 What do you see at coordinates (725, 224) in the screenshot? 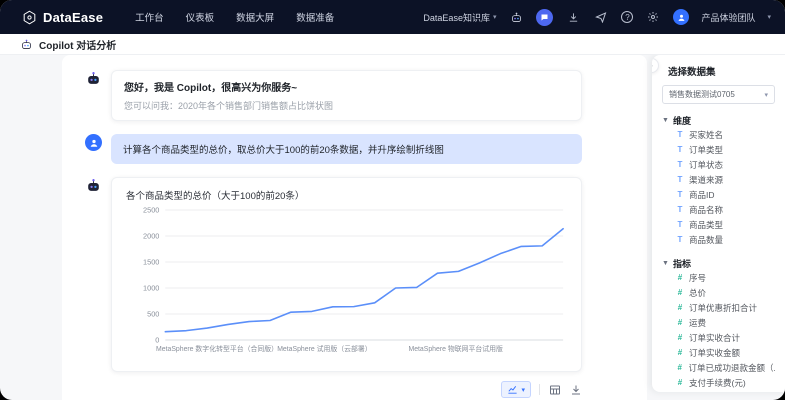
I see `dimension-field: T 商品类型` at bounding box center [725, 224].